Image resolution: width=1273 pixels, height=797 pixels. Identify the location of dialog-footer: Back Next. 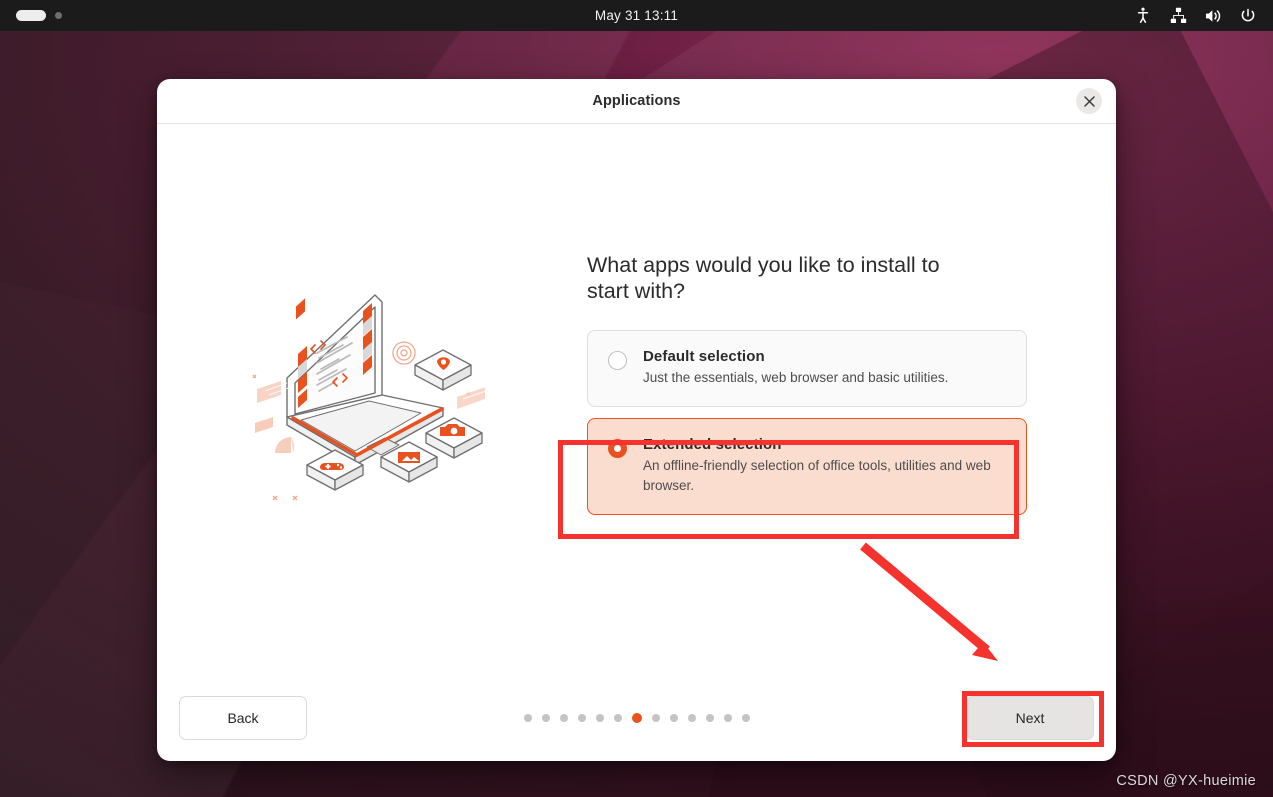
(636, 718).